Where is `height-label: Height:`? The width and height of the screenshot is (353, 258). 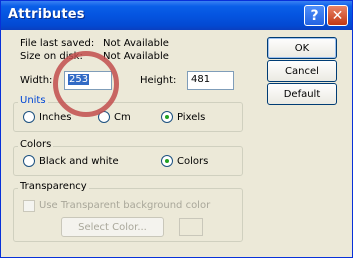 height-label: Height: is located at coordinates (158, 80).